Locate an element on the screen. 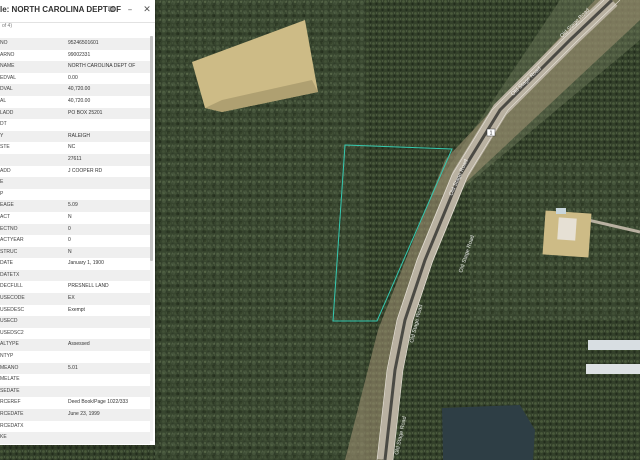  attribute-row: AL 40,720.00 is located at coordinates (75, 102).